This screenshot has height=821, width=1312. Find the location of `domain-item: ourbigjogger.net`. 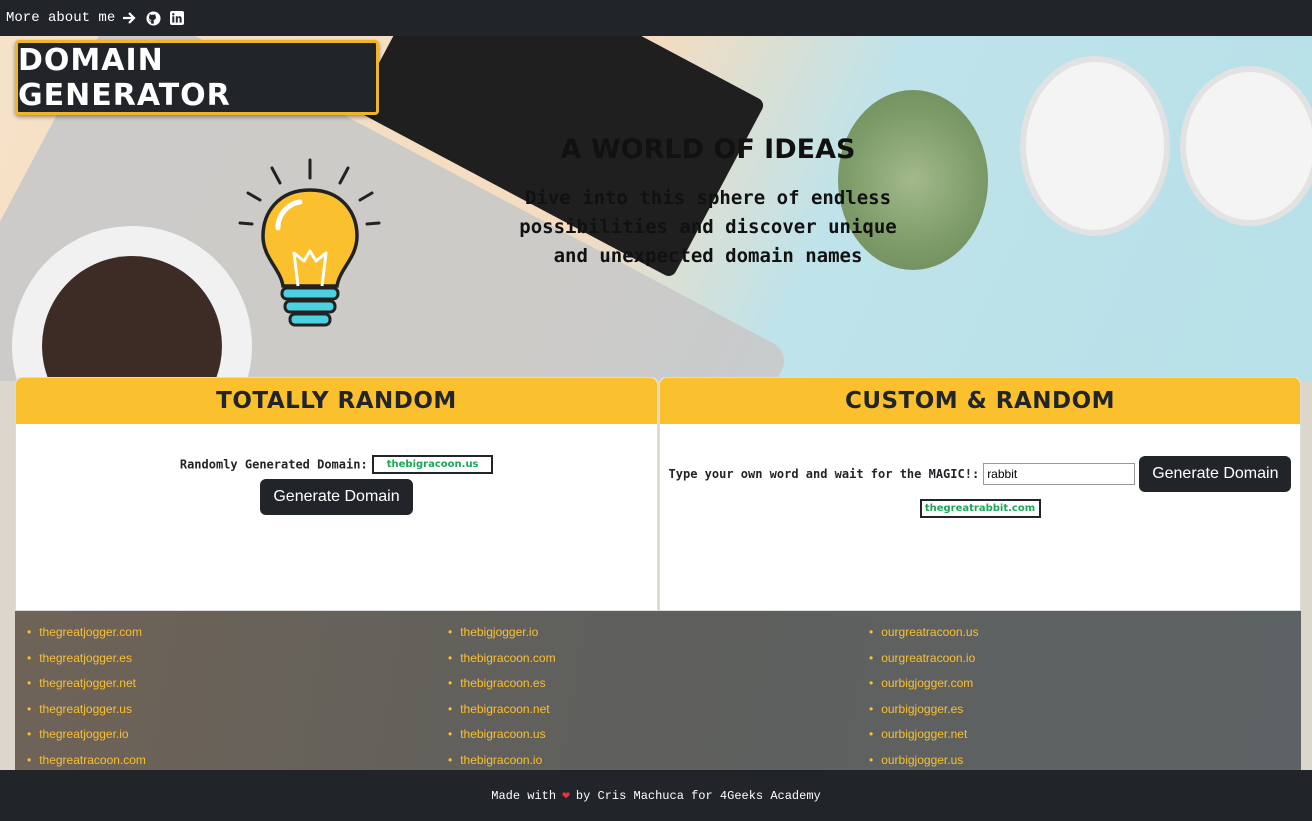

domain-item: ourbigjogger.net is located at coordinates (924, 737).